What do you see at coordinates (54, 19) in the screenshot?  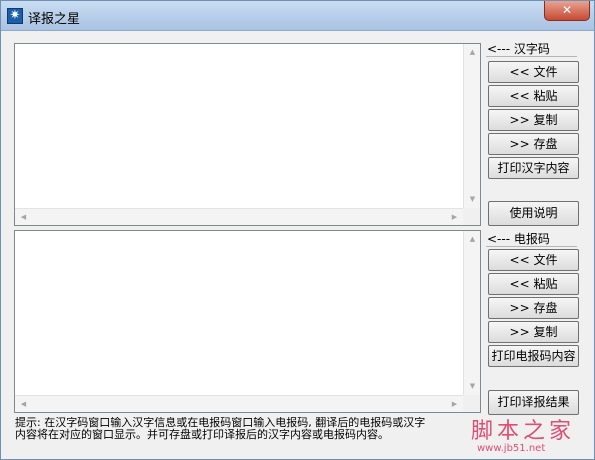 I see `window-title: 译报之星` at bounding box center [54, 19].